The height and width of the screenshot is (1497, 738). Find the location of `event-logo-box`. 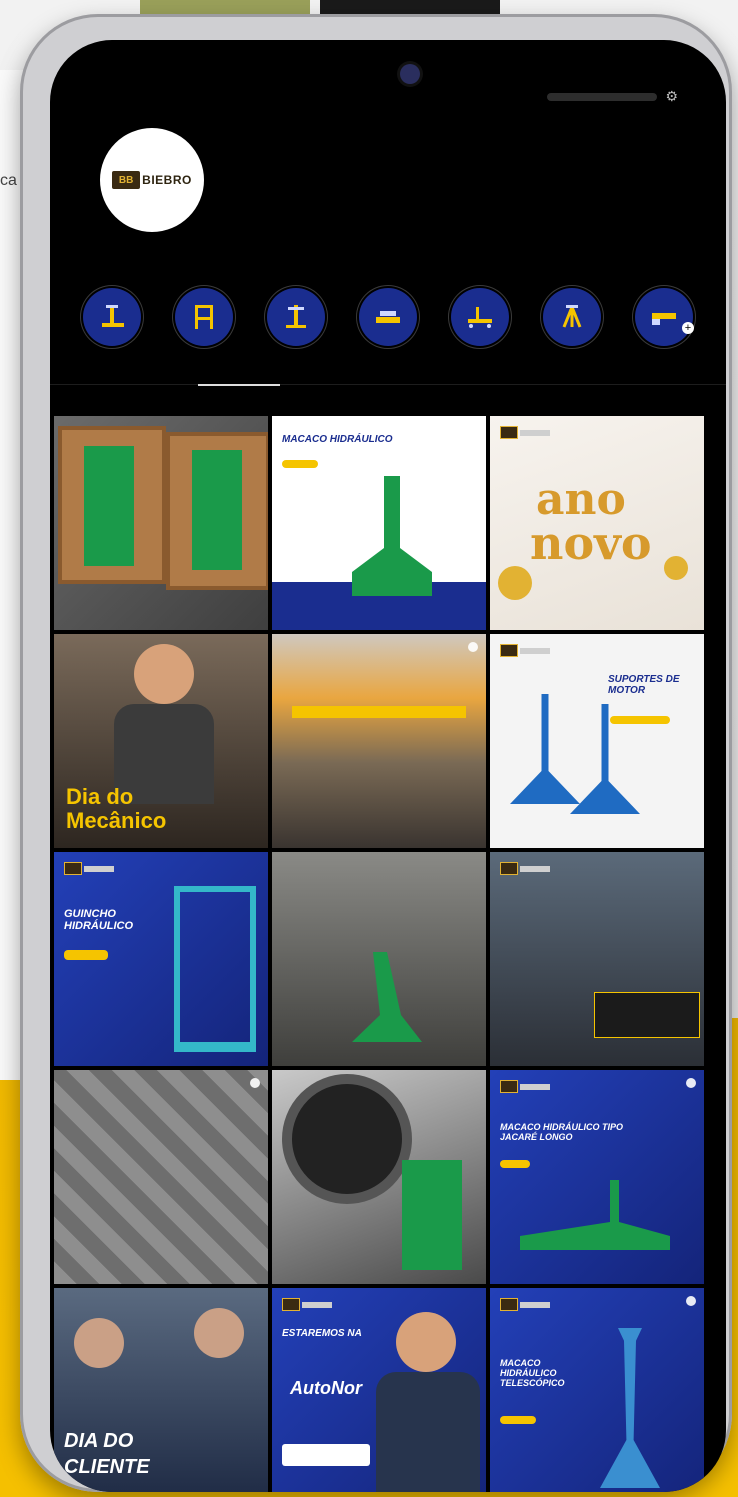

event-logo-box is located at coordinates (326, 1455).